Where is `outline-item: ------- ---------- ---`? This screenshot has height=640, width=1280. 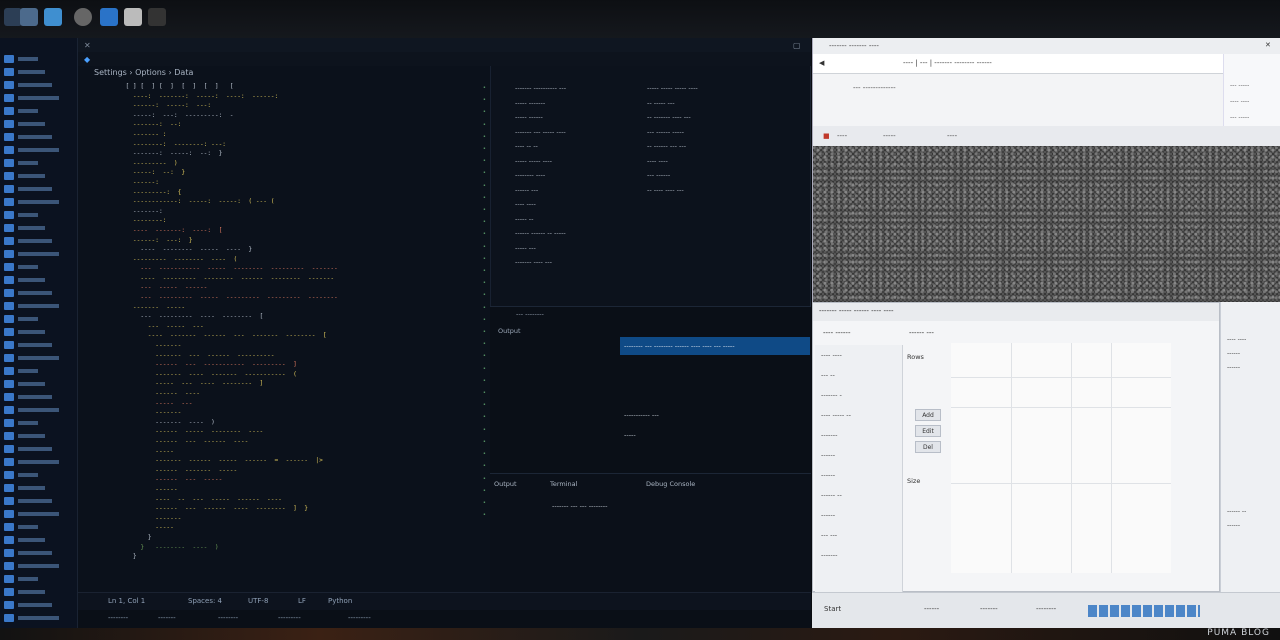
outline-item: ------- ---------- --- is located at coordinates (540, 88).